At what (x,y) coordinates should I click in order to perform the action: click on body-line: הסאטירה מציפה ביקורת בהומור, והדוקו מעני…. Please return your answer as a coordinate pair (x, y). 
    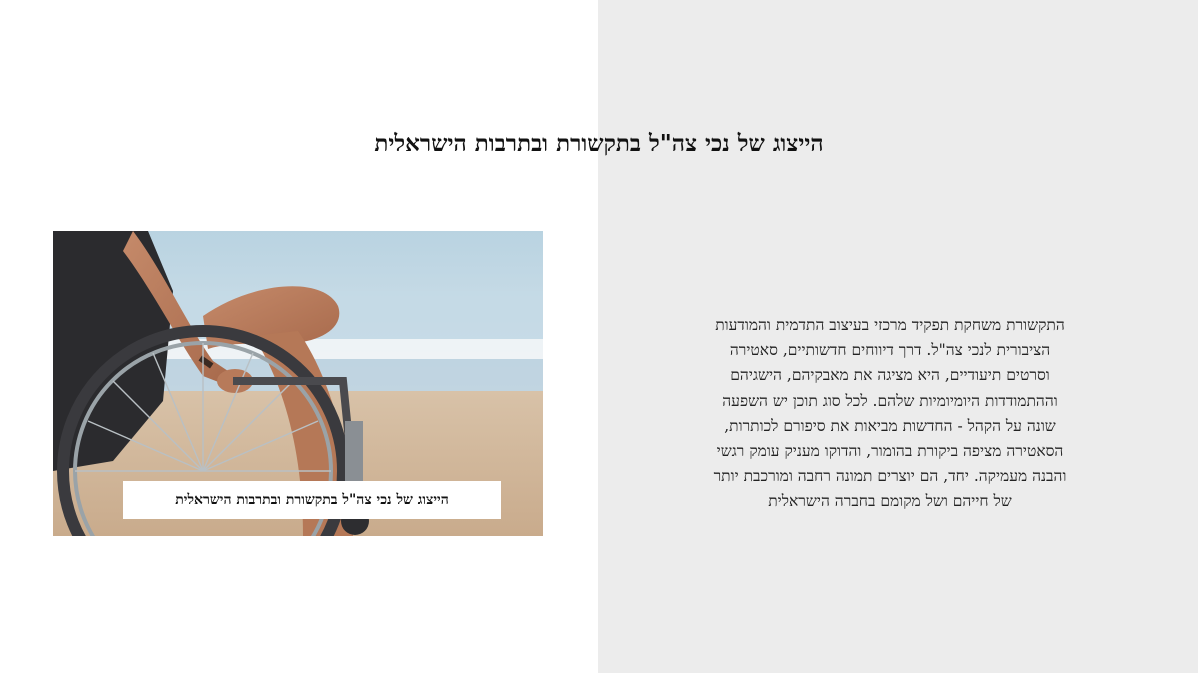
    Looking at the image, I should click on (890, 451).